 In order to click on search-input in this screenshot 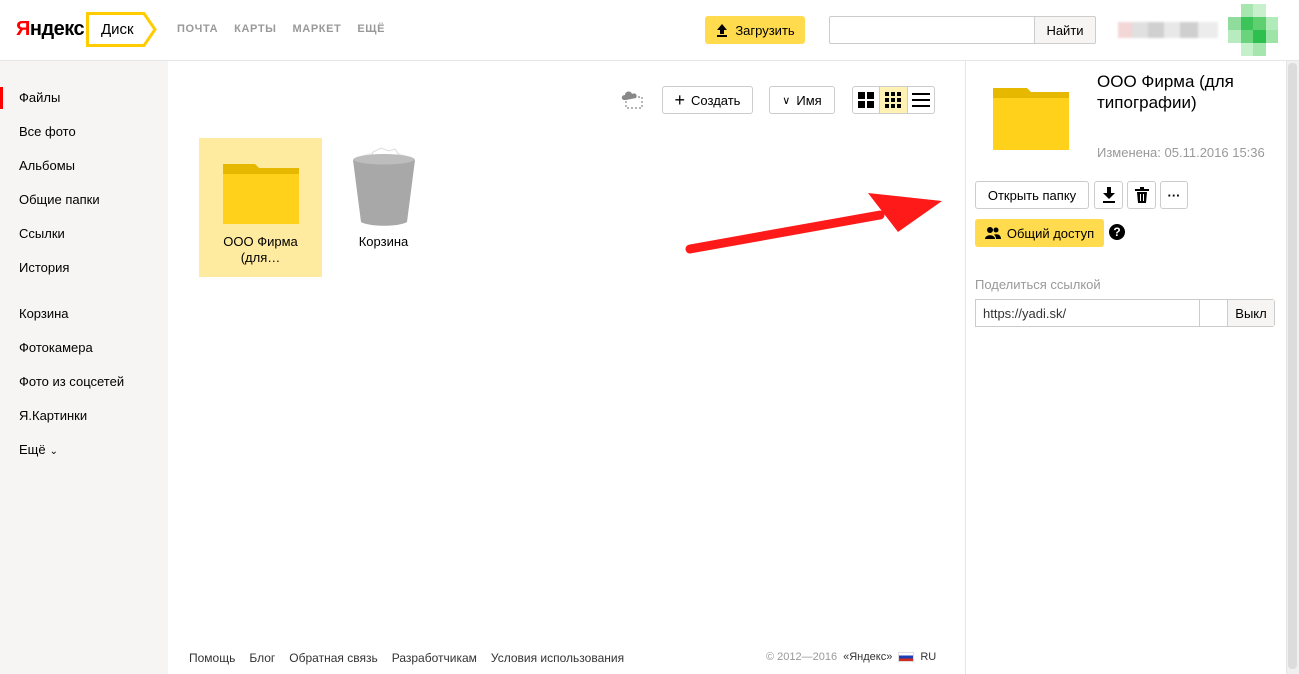, I will do `click(932, 30)`.